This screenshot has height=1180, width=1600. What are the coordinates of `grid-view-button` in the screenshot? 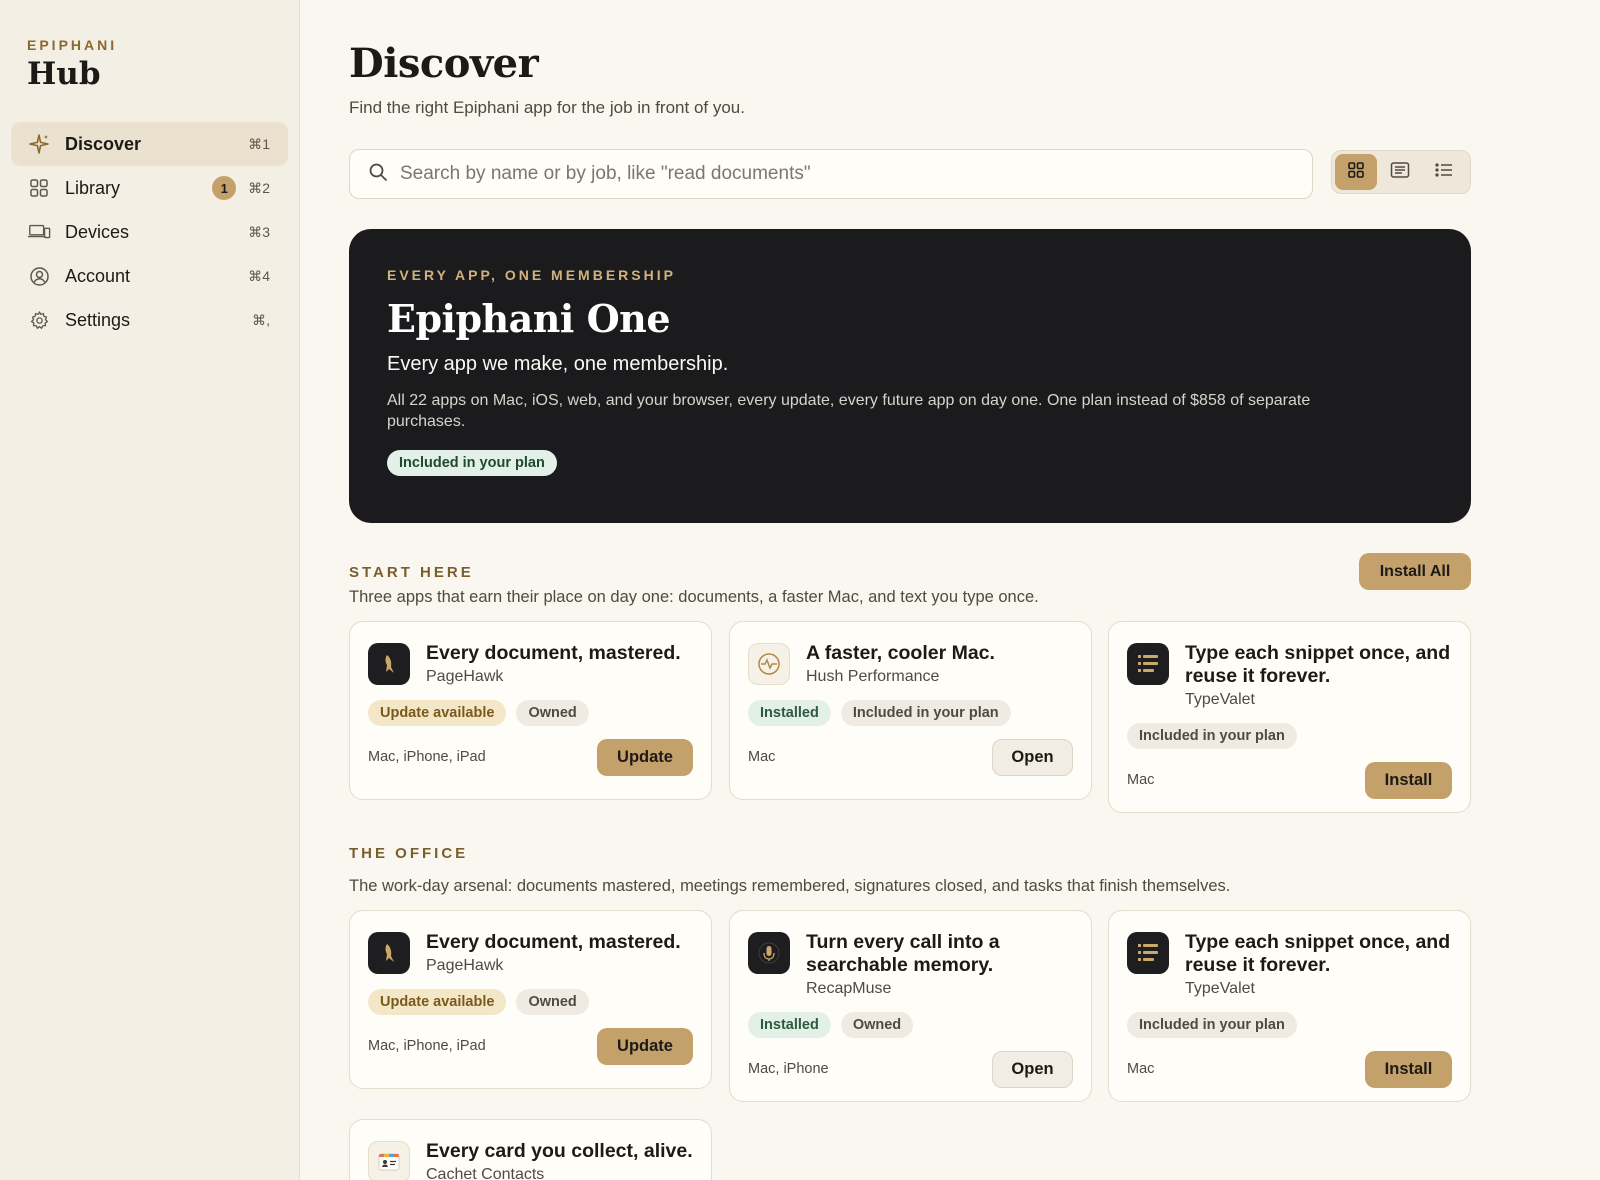 It's located at (1356, 172).